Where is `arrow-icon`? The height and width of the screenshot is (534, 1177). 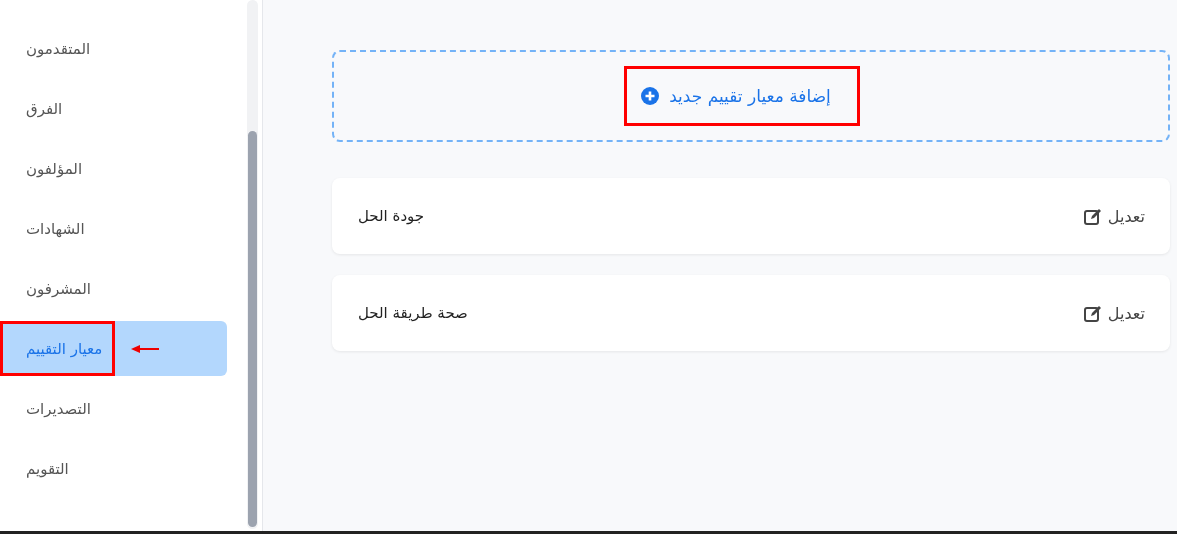 arrow-icon is located at coordinates (145, 348).